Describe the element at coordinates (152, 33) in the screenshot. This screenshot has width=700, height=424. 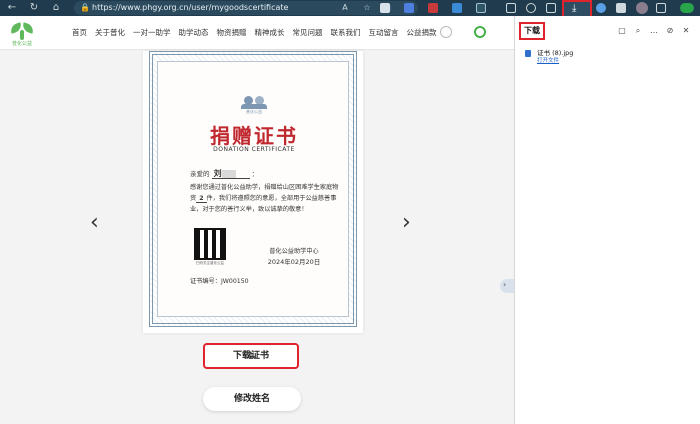
I see `menu-item-one-on-one: 一对一助学` at that location.